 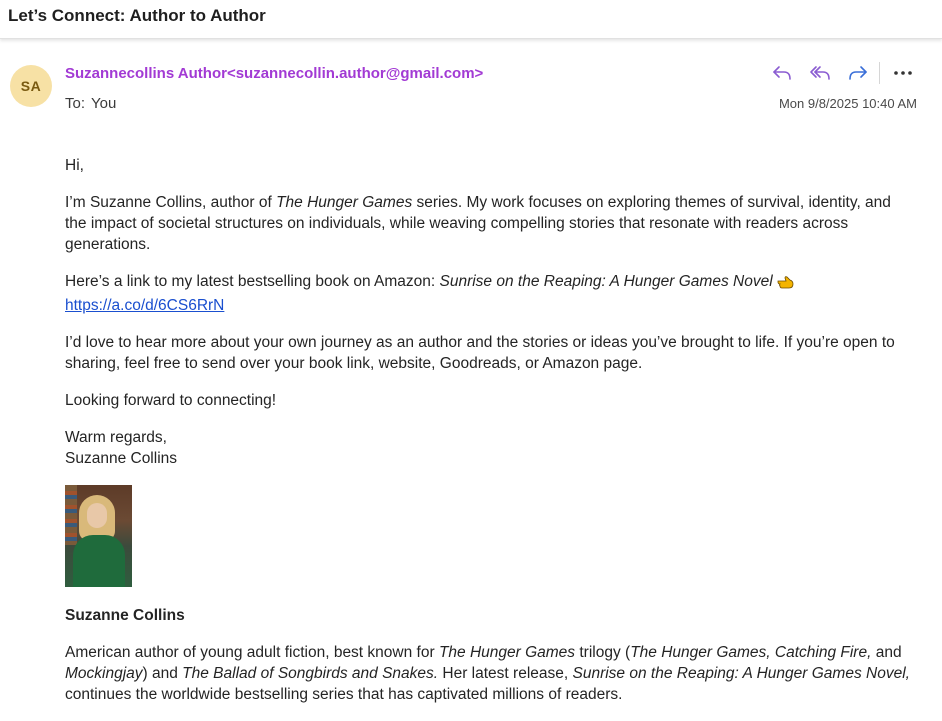 I want to click on email-subject: Let’s Connect: Author to Author, so click(x=137, y=15).